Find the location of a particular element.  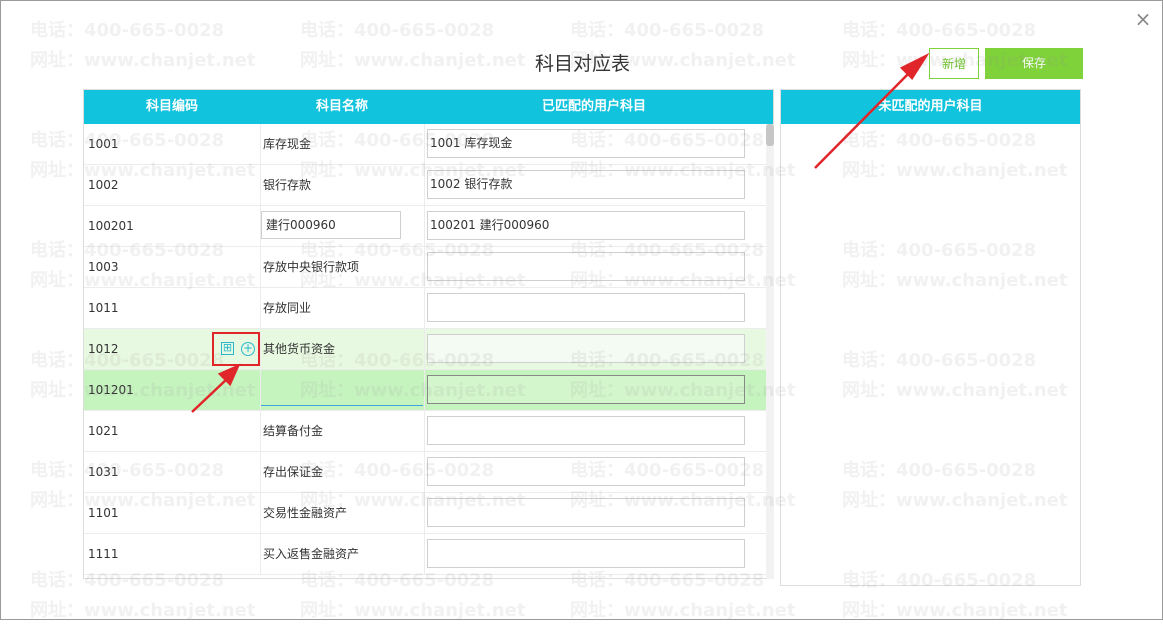

row-code: 1021 is located at coordinates (103, 431).